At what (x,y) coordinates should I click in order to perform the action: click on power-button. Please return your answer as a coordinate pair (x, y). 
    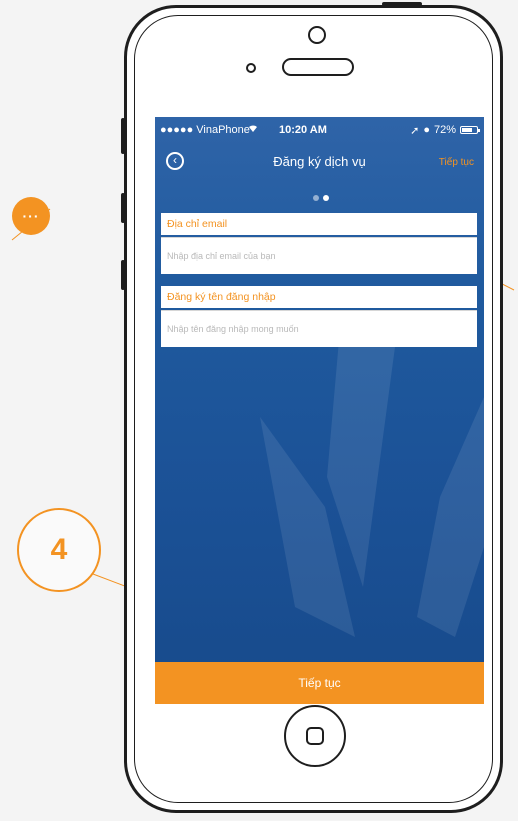
    Looking at the image, I should click on (402, 4).